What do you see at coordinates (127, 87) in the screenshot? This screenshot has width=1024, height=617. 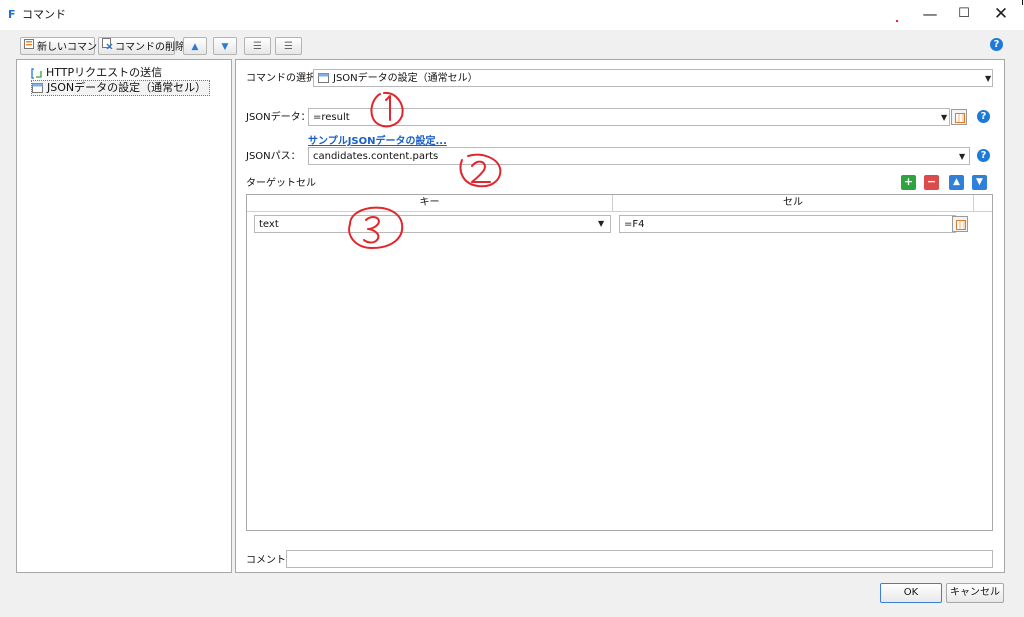 I see `tree-item-label: JSONデータの設定（通常セル）` at bounding box center [127, 87].